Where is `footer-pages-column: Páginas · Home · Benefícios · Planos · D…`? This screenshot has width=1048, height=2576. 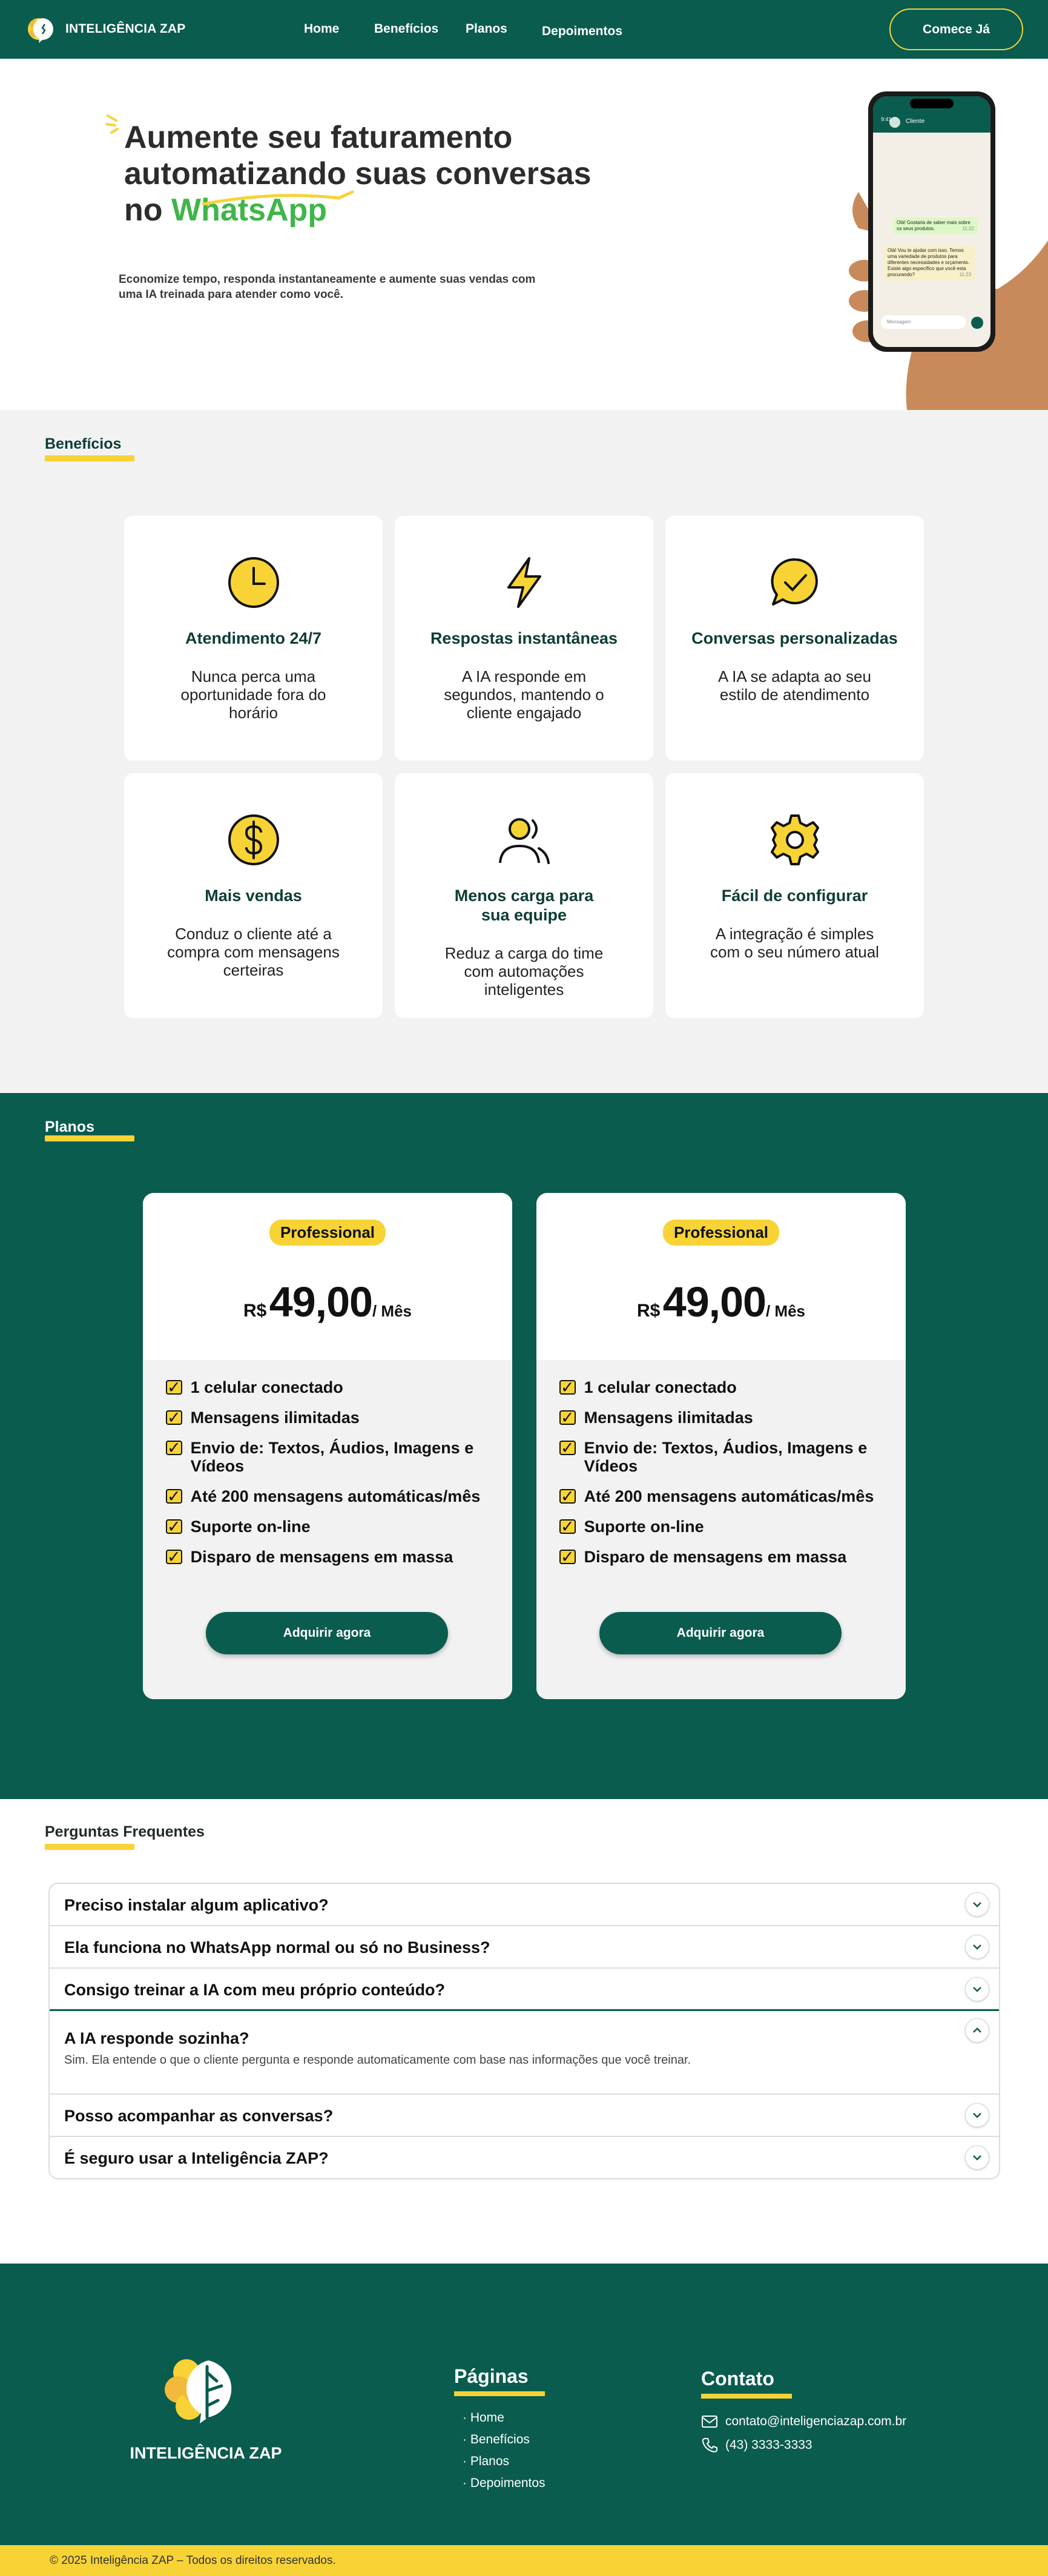 footer-pages-column: Páginas · Home · Benefícios · Planos · D… is located at coordinates (500, 2428).